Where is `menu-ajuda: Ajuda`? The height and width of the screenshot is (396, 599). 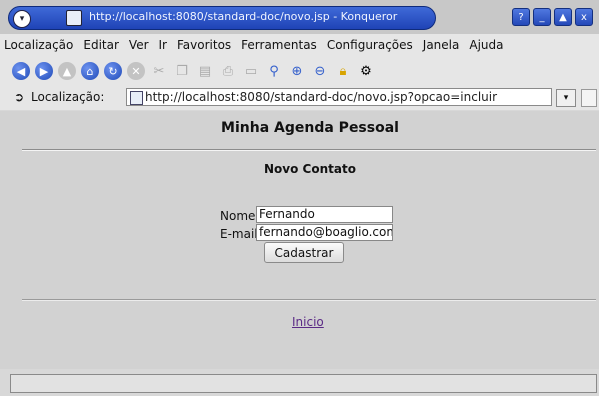 menu-ajuda: Ajuda is located at coordinates (486, 45).